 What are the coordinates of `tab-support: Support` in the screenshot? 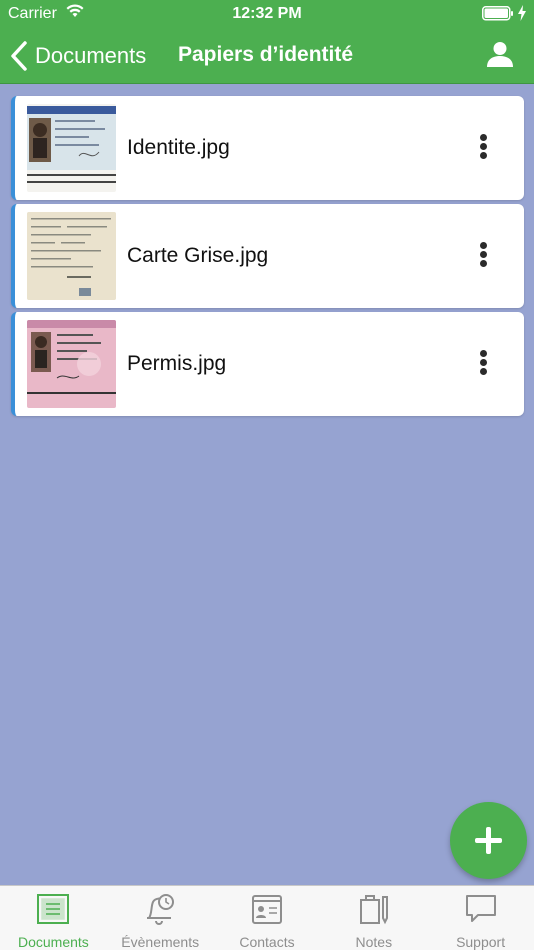 It's located at (480, 918).